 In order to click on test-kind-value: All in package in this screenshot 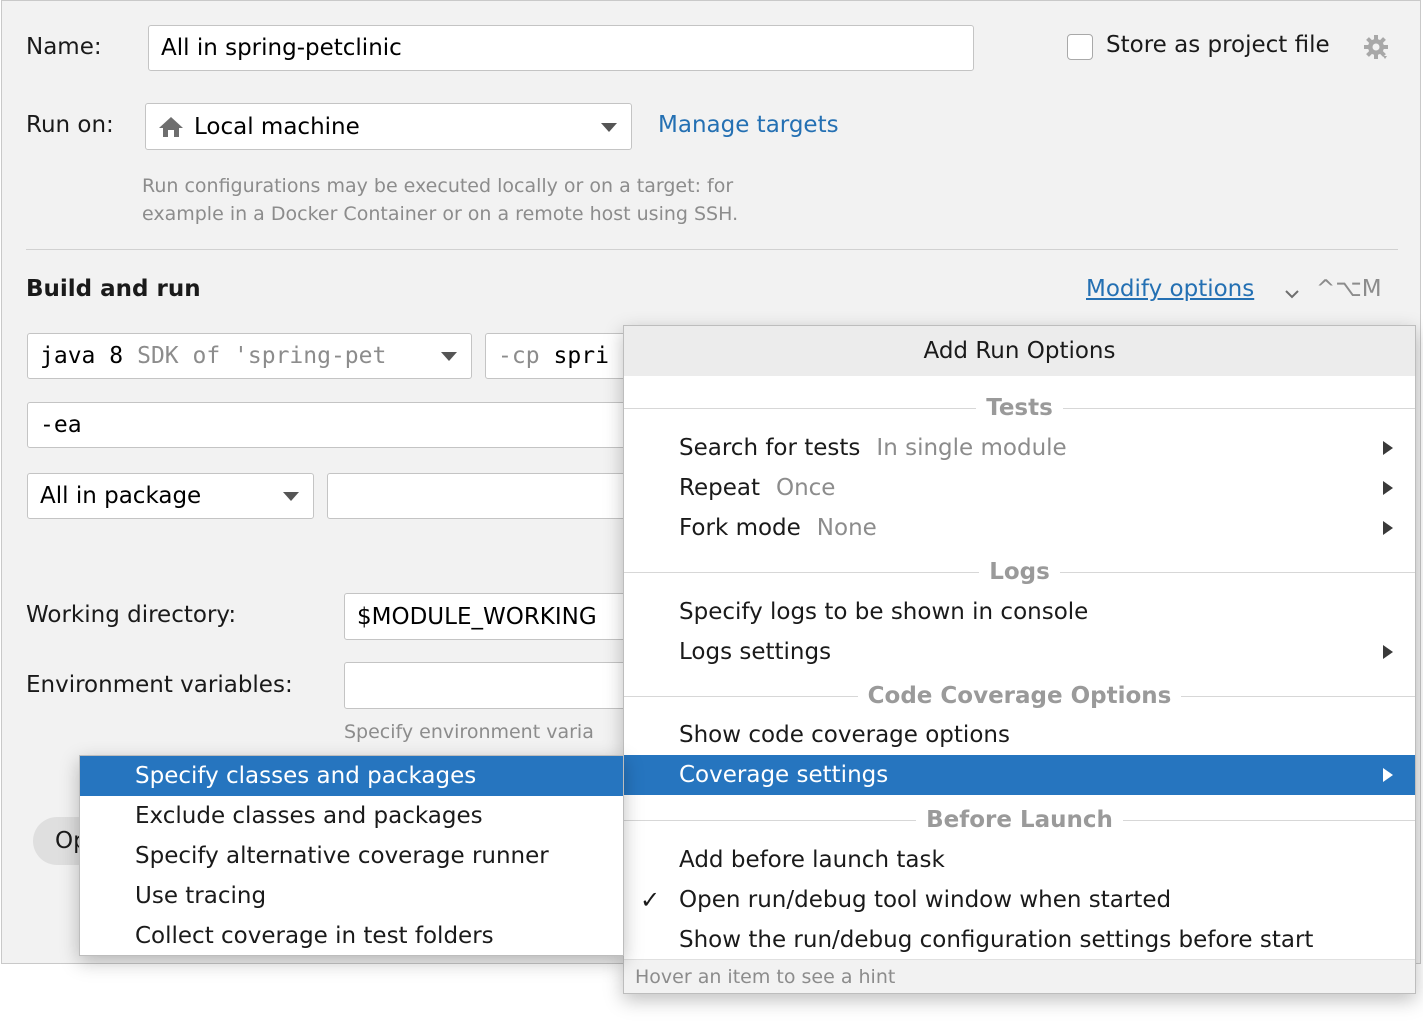, I will do `click(121, 496)`.